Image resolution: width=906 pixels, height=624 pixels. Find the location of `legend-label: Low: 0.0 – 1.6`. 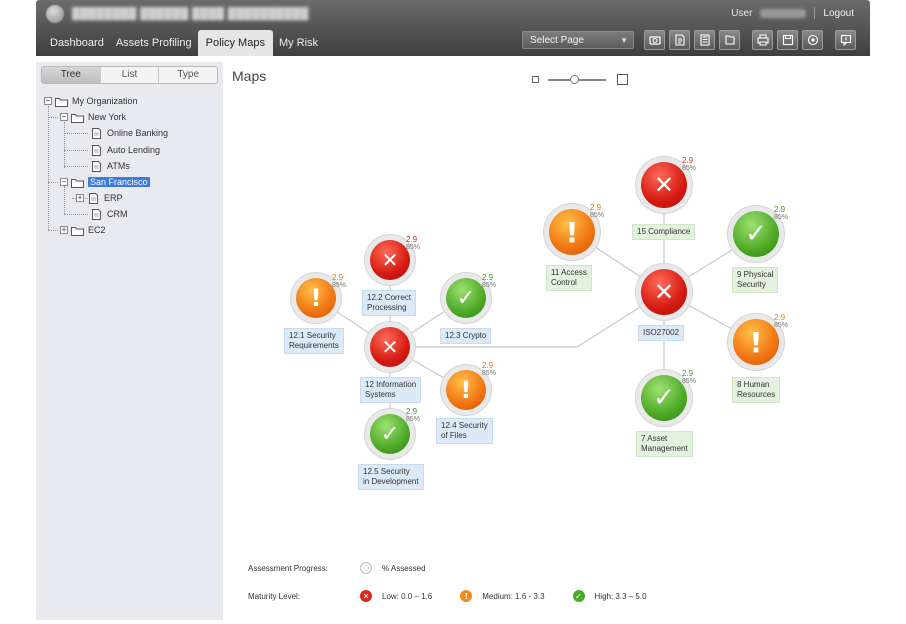

legend-label: Low: 0.0 – 1.6 is located at coordinates (407, 596).